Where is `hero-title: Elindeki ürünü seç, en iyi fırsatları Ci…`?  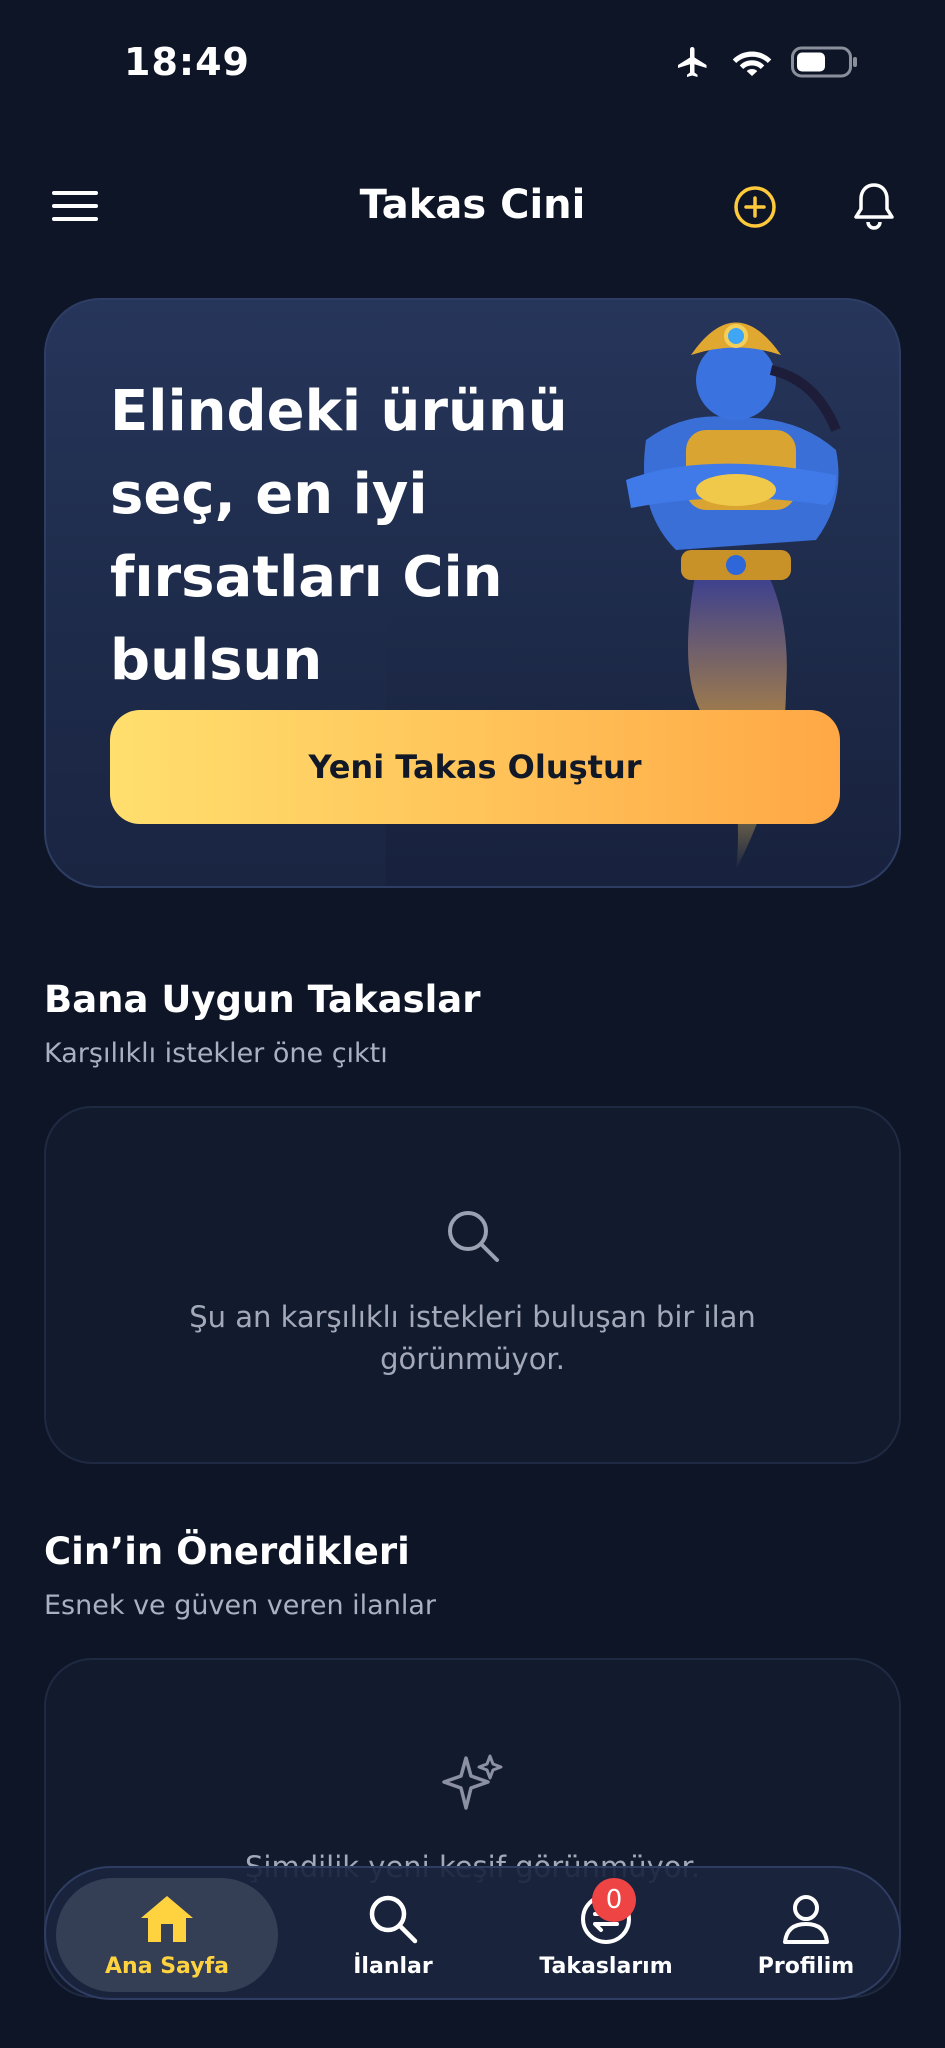 hero-title: Elindeki ürünü seç, en iyi fırsatları Ci… is located at coordinates (339, 536).